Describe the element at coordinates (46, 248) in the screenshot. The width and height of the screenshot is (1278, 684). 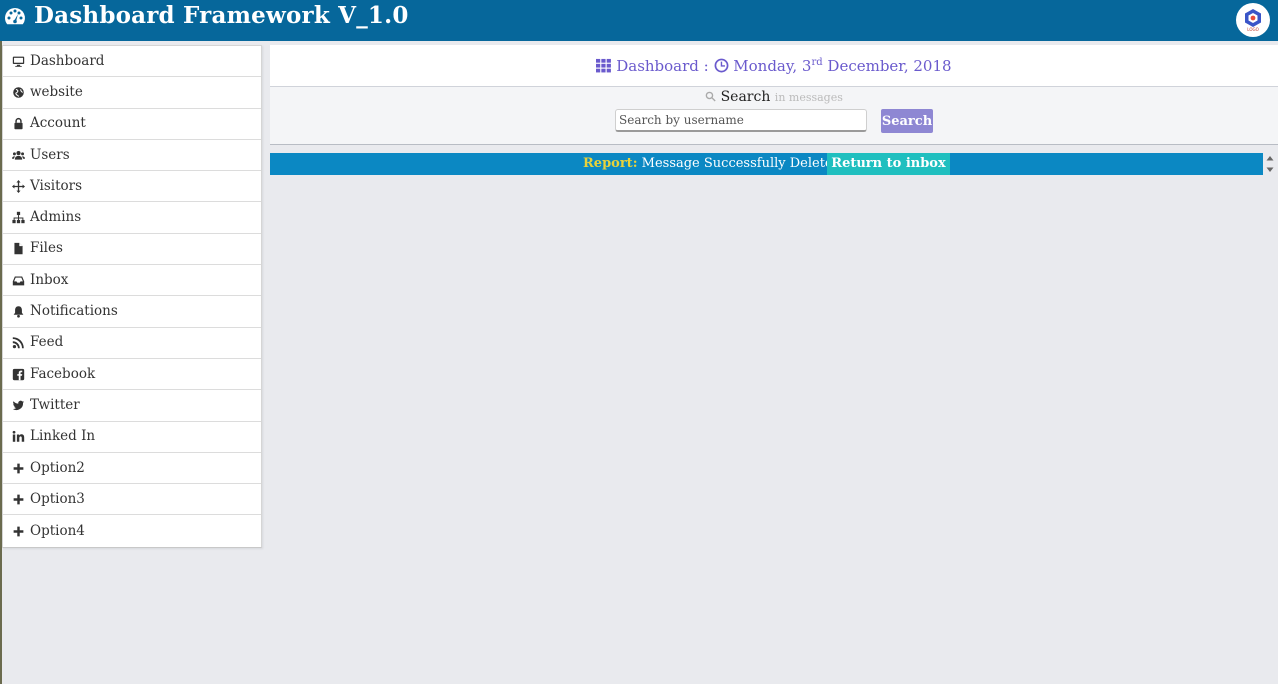
I see `sidebar-item-label: Files` at that location.